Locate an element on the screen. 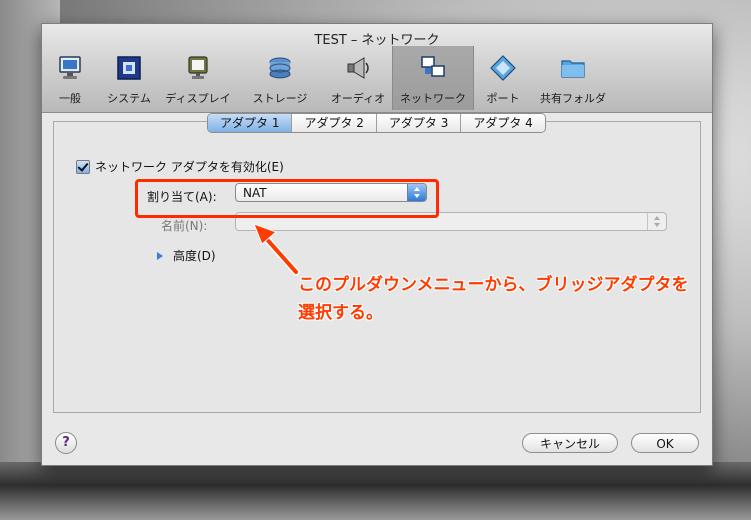 The height and width of the screenshot is (520, 751). speaker-icon is located at coordinates (358, 68).